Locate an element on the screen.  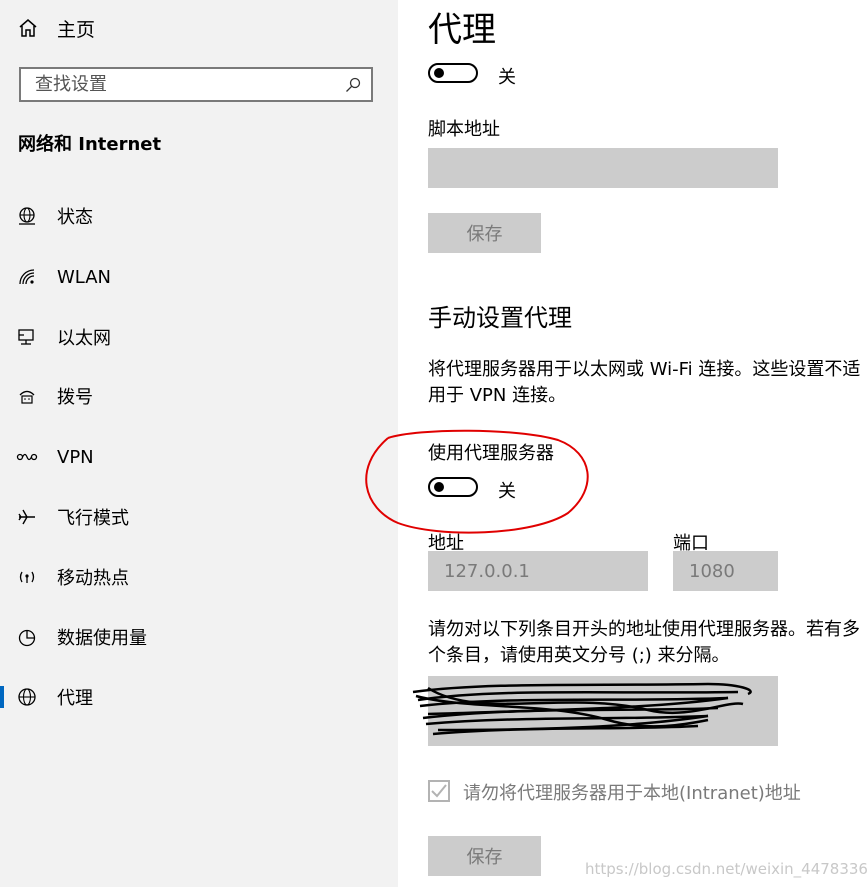
home-link: 主页 is located at coordinates (56, 28).